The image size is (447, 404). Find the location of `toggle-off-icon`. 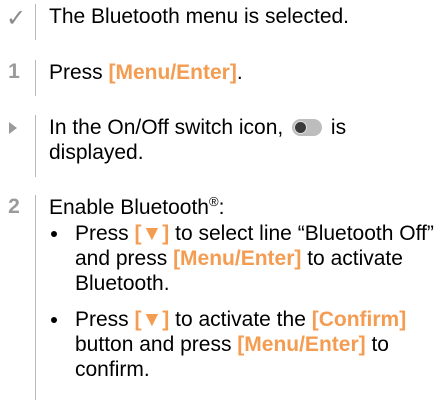

toggle-off-icon is located at coordinates (307, 127).